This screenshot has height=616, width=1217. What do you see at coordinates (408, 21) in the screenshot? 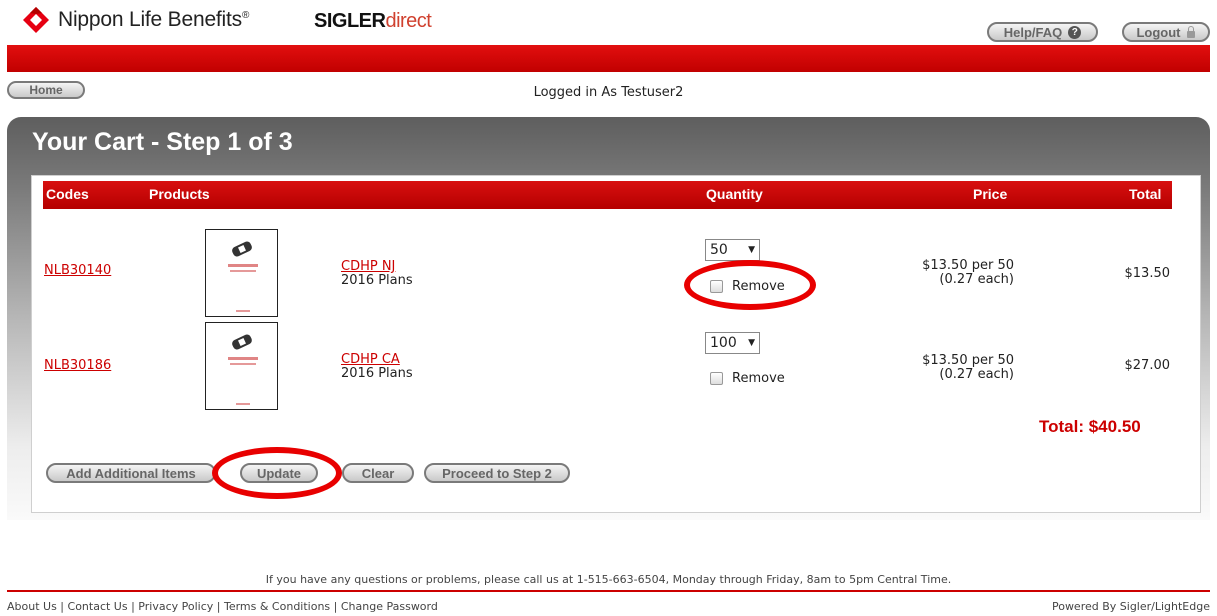
I see `sigler-logo-light: direct` at bounding box center [408, 21].